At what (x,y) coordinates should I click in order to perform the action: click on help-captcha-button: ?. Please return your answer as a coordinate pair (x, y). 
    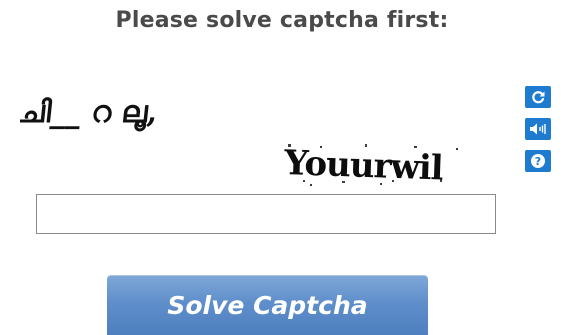
    Looking at the image, I should click on (538, 161).